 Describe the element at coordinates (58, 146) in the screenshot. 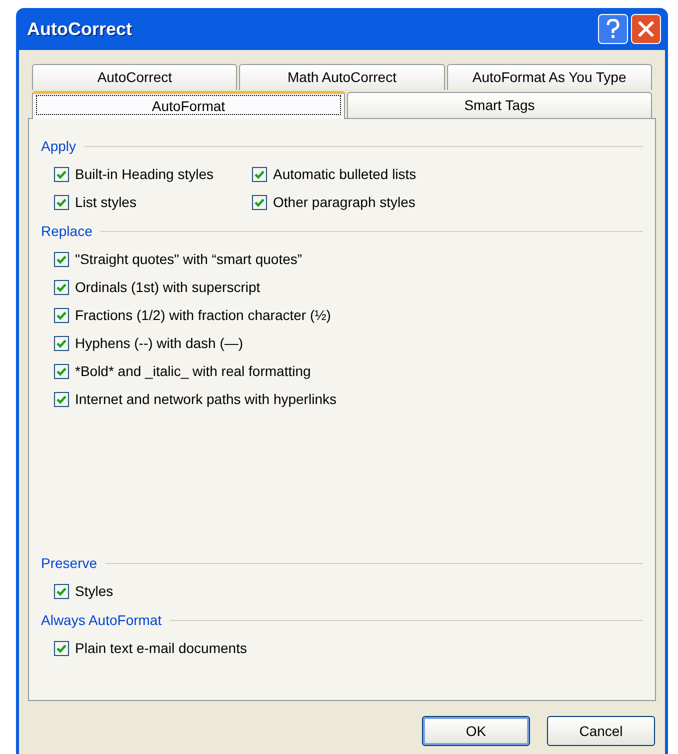

I see `group-heading: Apply` at that location.